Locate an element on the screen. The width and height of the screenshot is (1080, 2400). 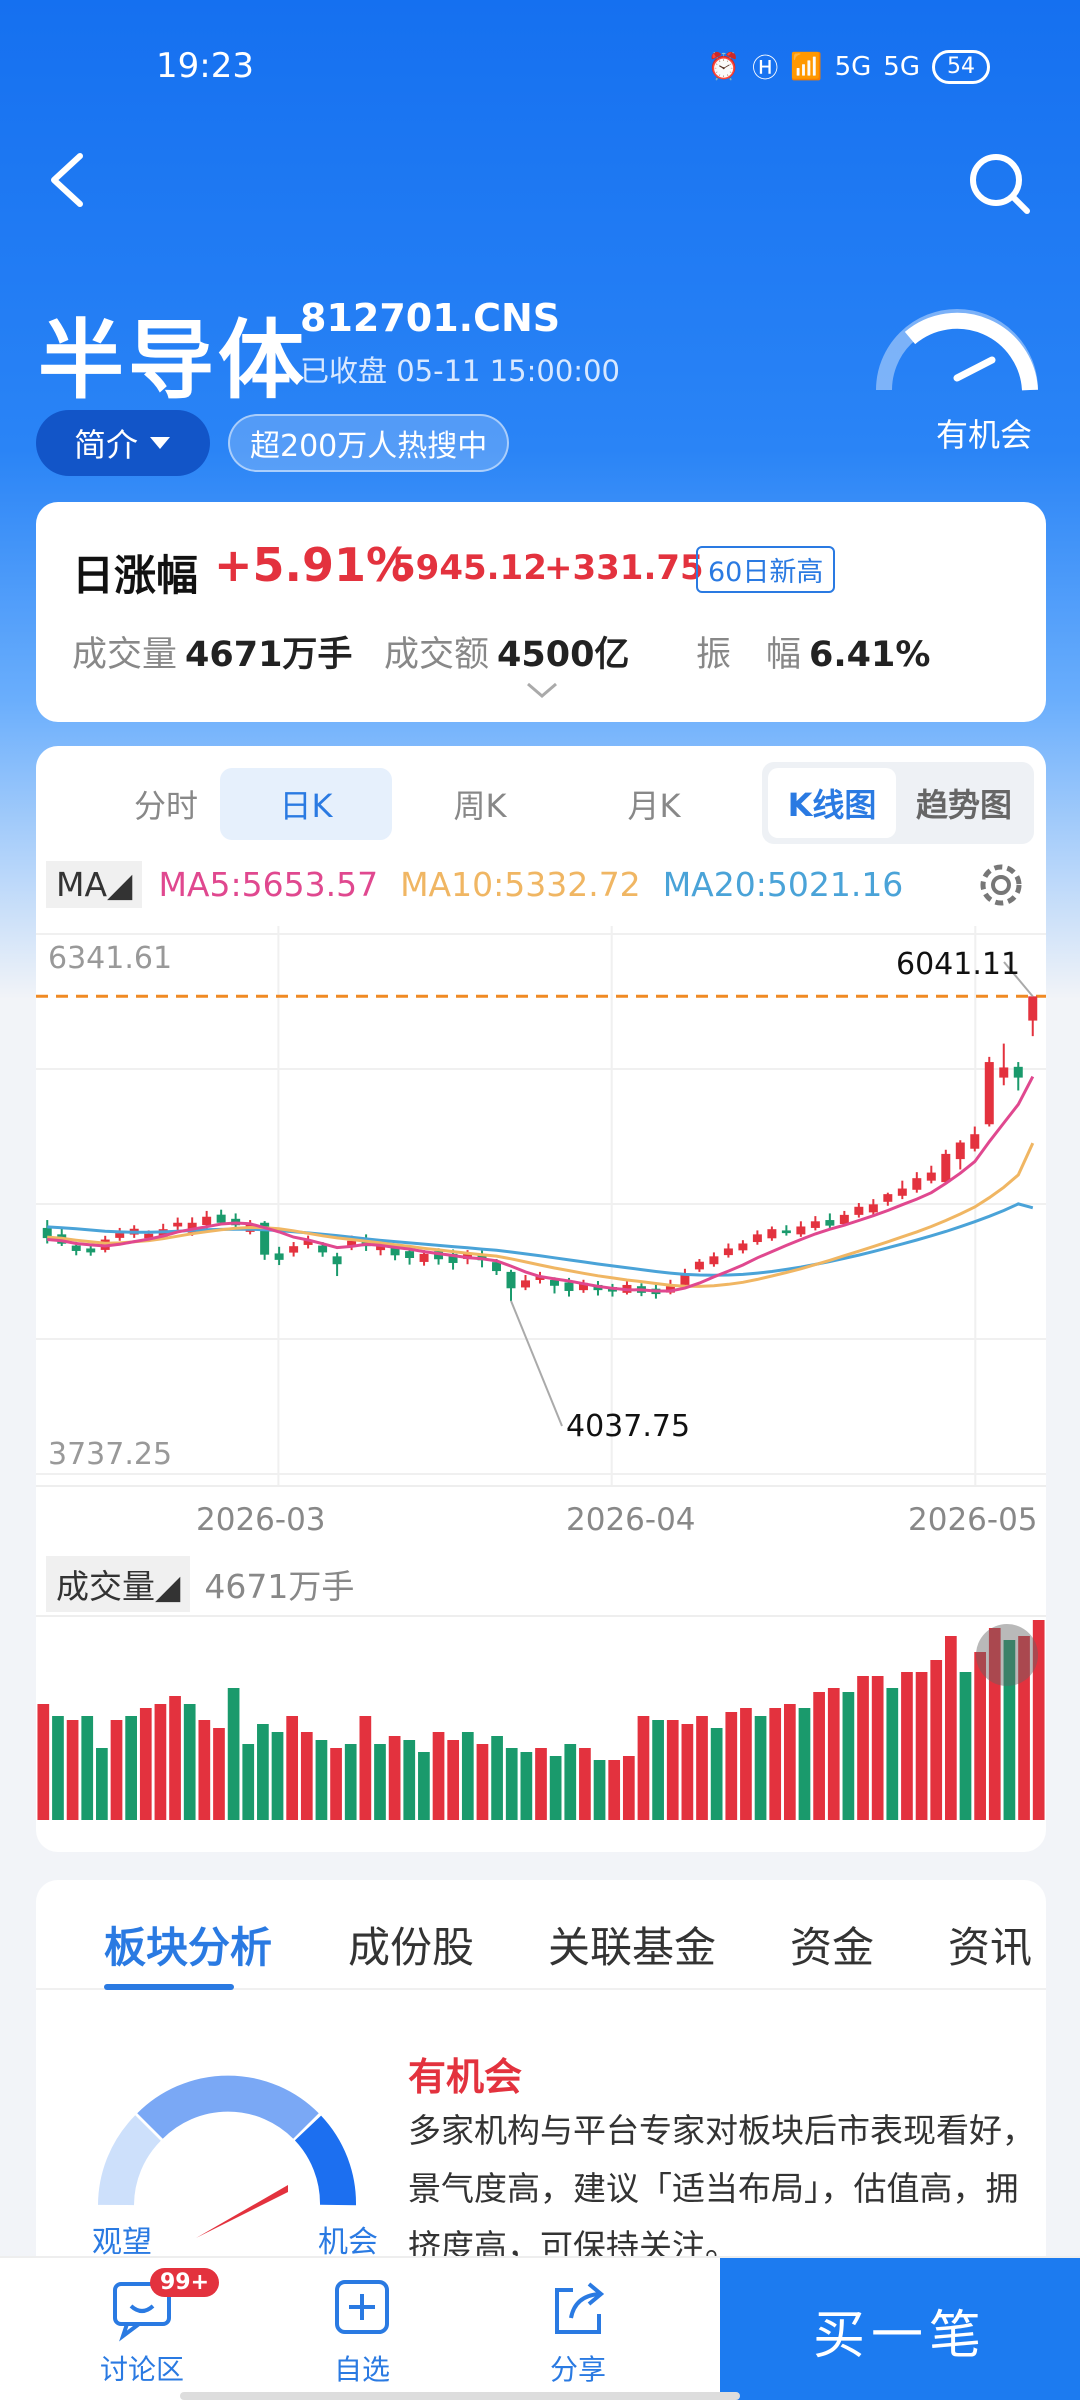
ma10-line is located at coordinates (541, 1215).